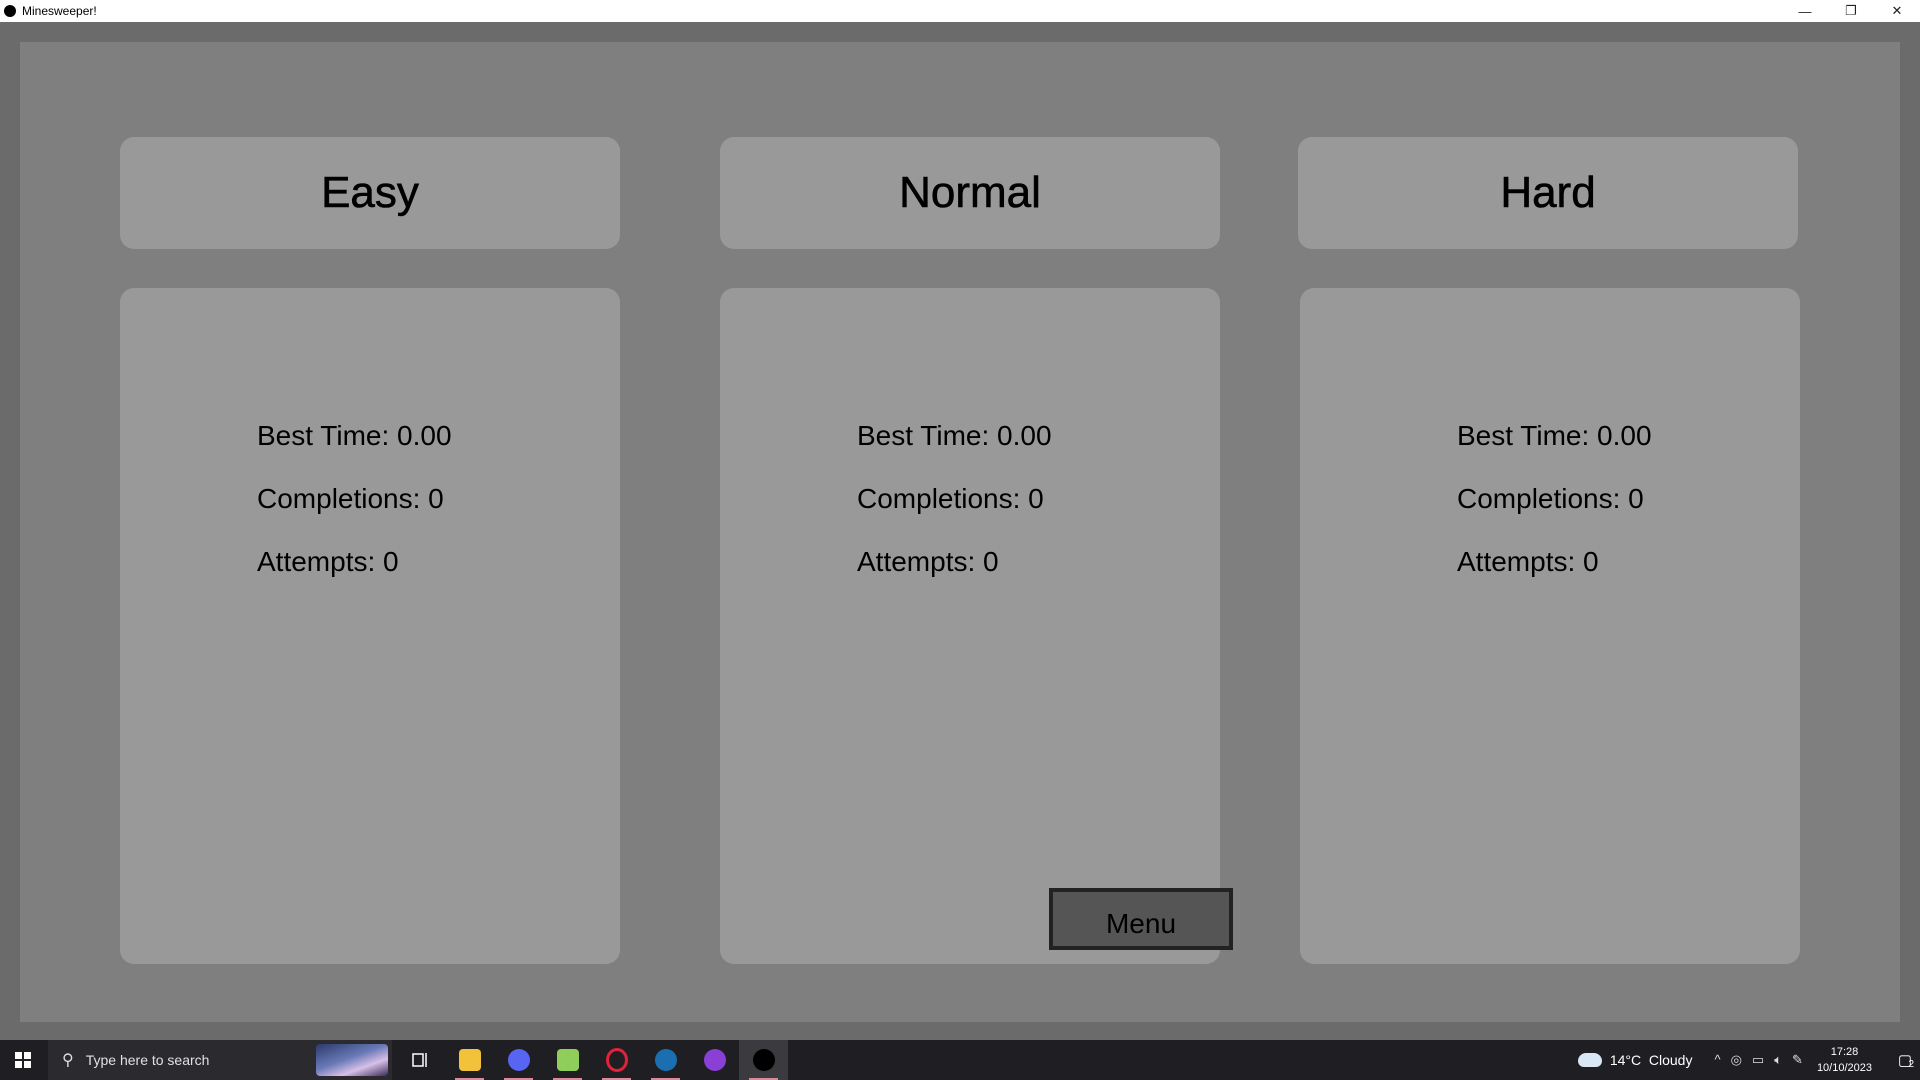 Image resolution: width=1920 pixels, height=1080 pixels. Describe the element at coordinates (1670, 1060) in the screenshot. I see `weather-condition: Cloudy` at that location.